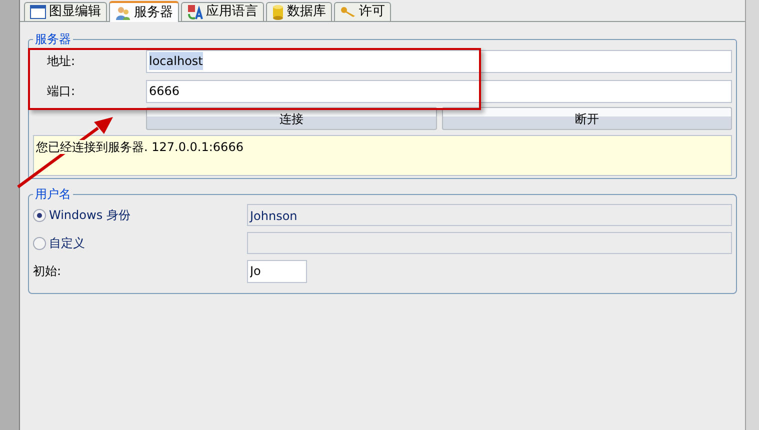  What do you see at coordinates (278, 12) in the screenshot?
I see `database-icon` at bounding box center [278, 12].